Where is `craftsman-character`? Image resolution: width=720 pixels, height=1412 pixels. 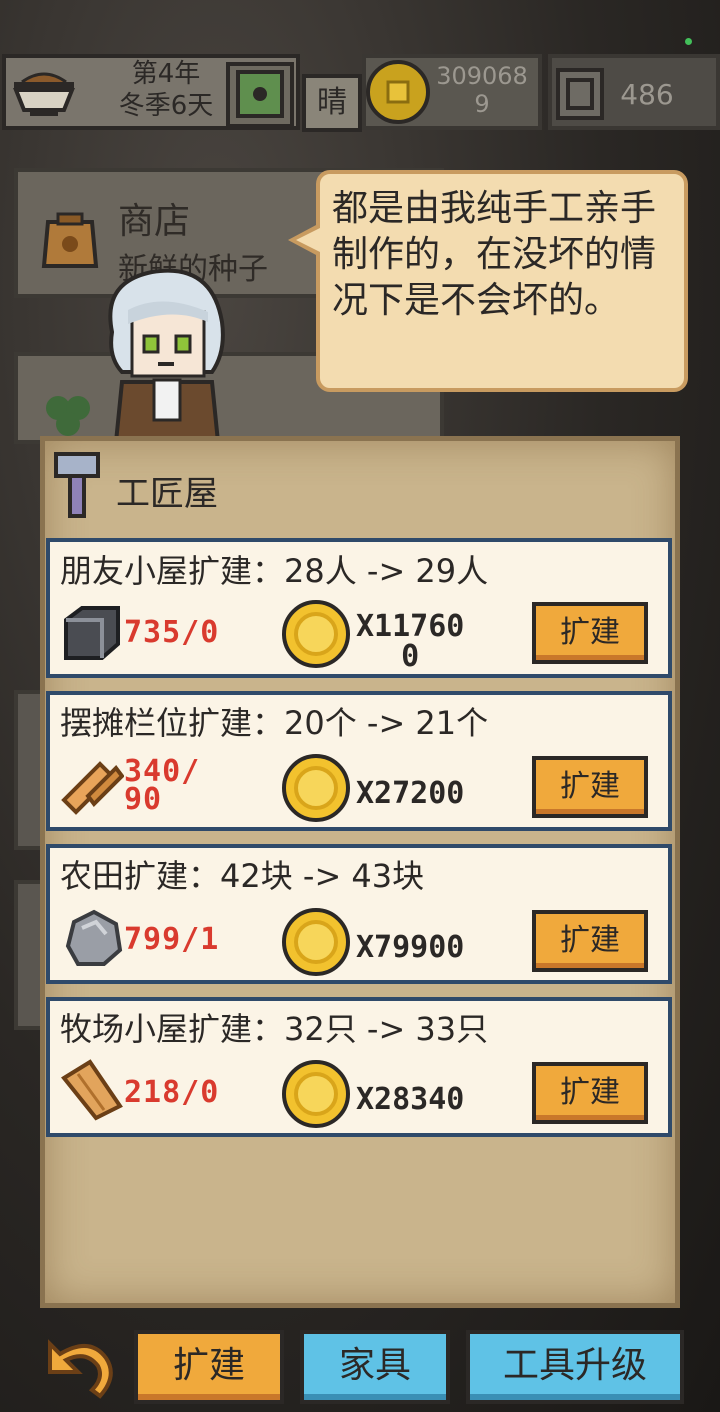
craftsman-character is located at coordinates (166, 355).